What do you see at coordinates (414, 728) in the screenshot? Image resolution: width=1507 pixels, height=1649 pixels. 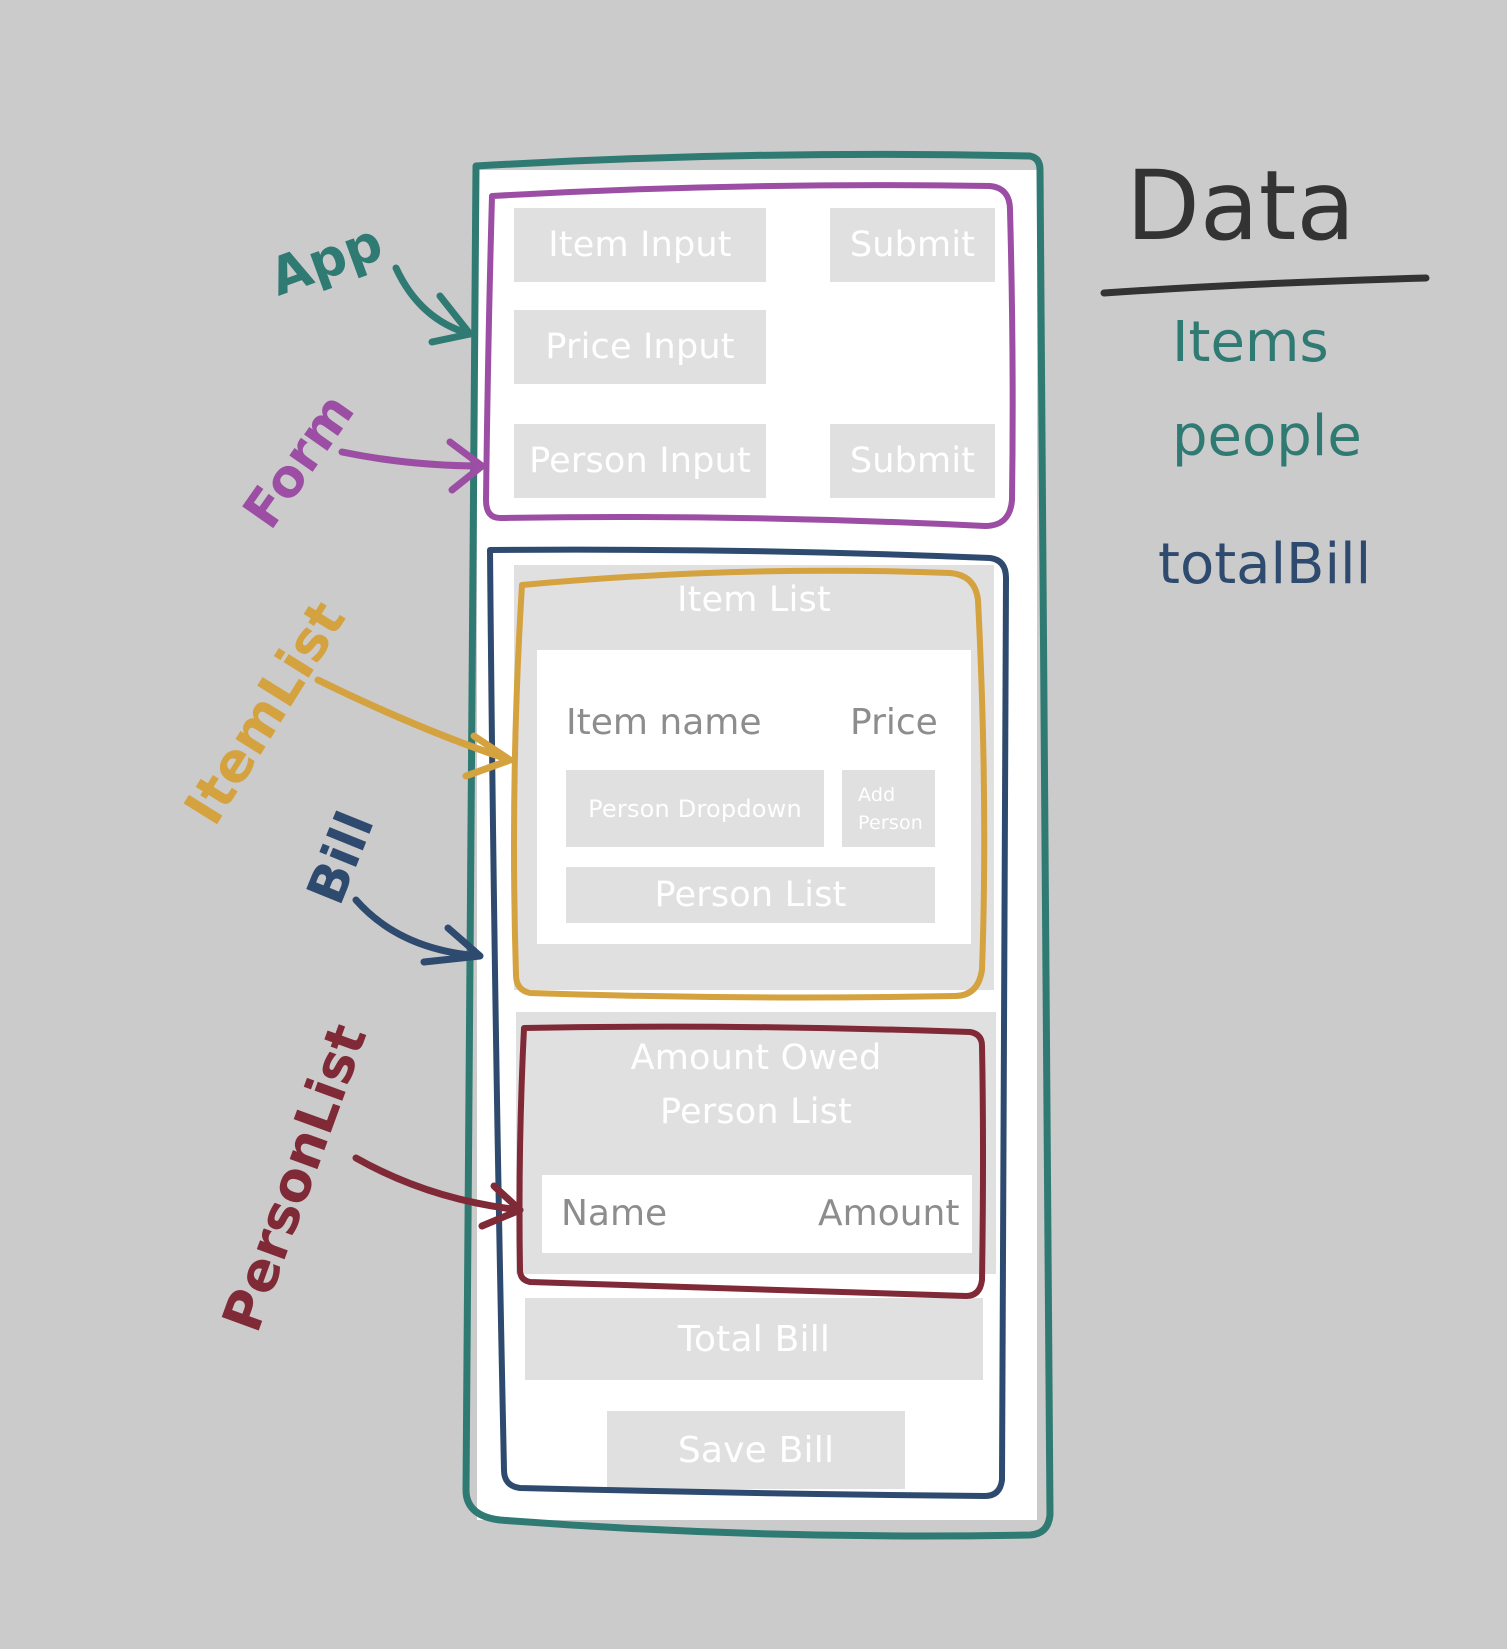 I see `item-list-arrow` at bounding box center [414, 728].